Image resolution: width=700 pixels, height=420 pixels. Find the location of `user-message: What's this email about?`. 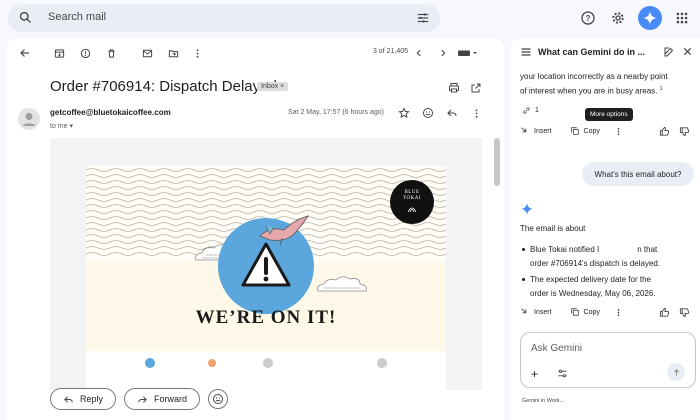

user-message: What's this email about? is located at coordinates (638, 174).